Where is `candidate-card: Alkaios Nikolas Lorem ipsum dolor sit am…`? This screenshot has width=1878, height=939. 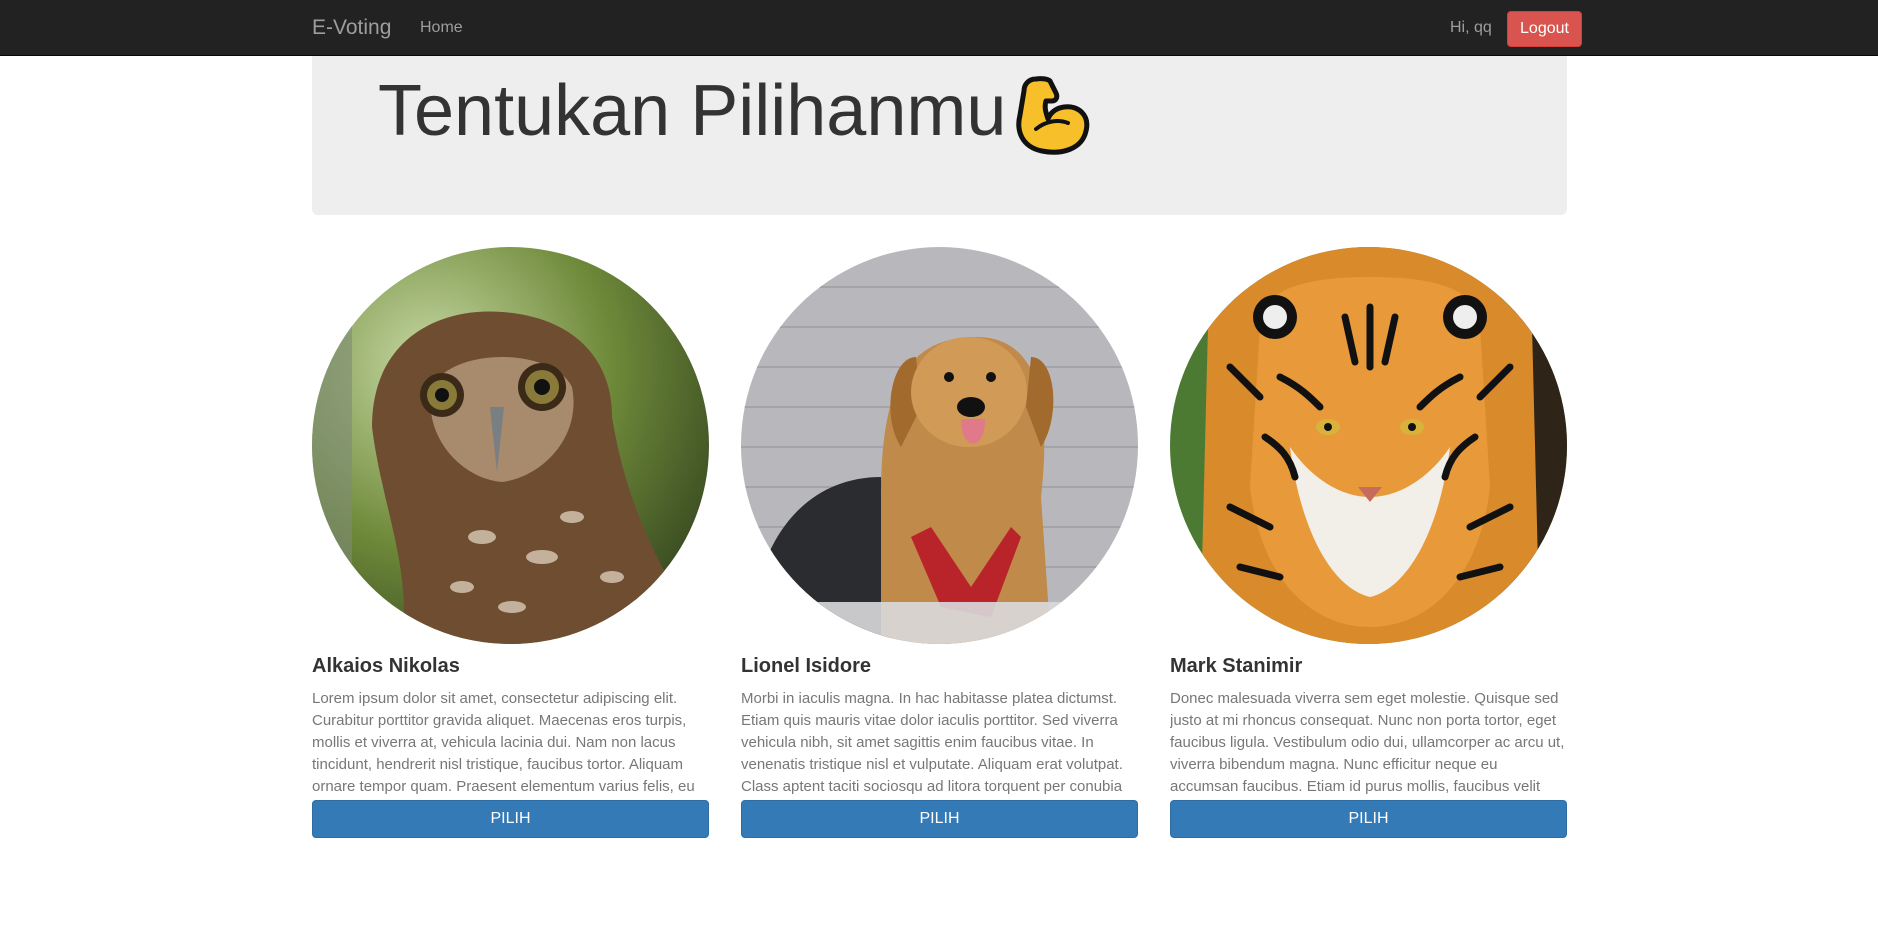 candidate-card: Alkaios Nikolas Lorem ipsum dolor sit am… is located at coordinates (510, 542).